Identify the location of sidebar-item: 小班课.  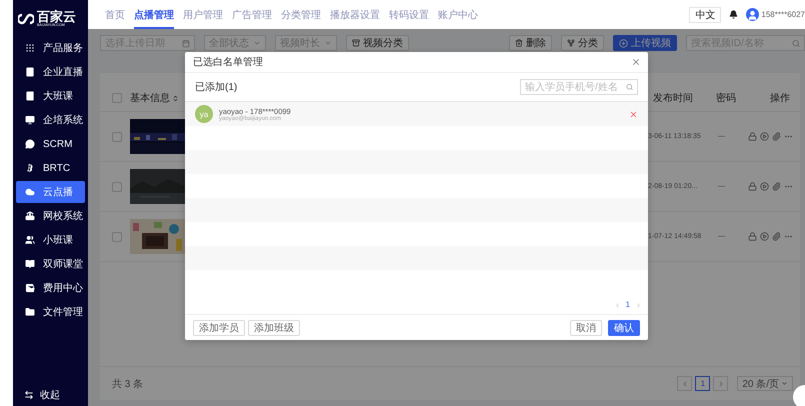
(50, 240).